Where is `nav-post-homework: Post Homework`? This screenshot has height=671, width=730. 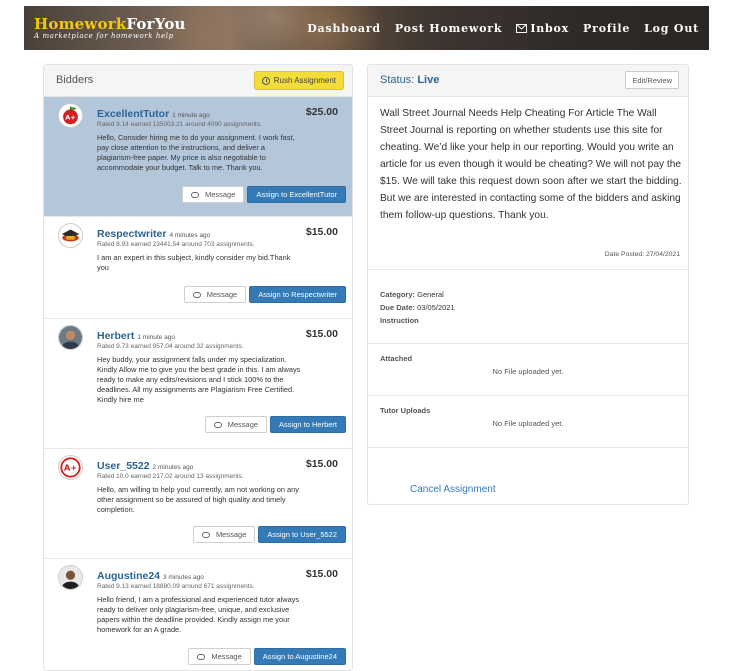 nav-post-homework: Post Homework is located at coordinates (448, 28).